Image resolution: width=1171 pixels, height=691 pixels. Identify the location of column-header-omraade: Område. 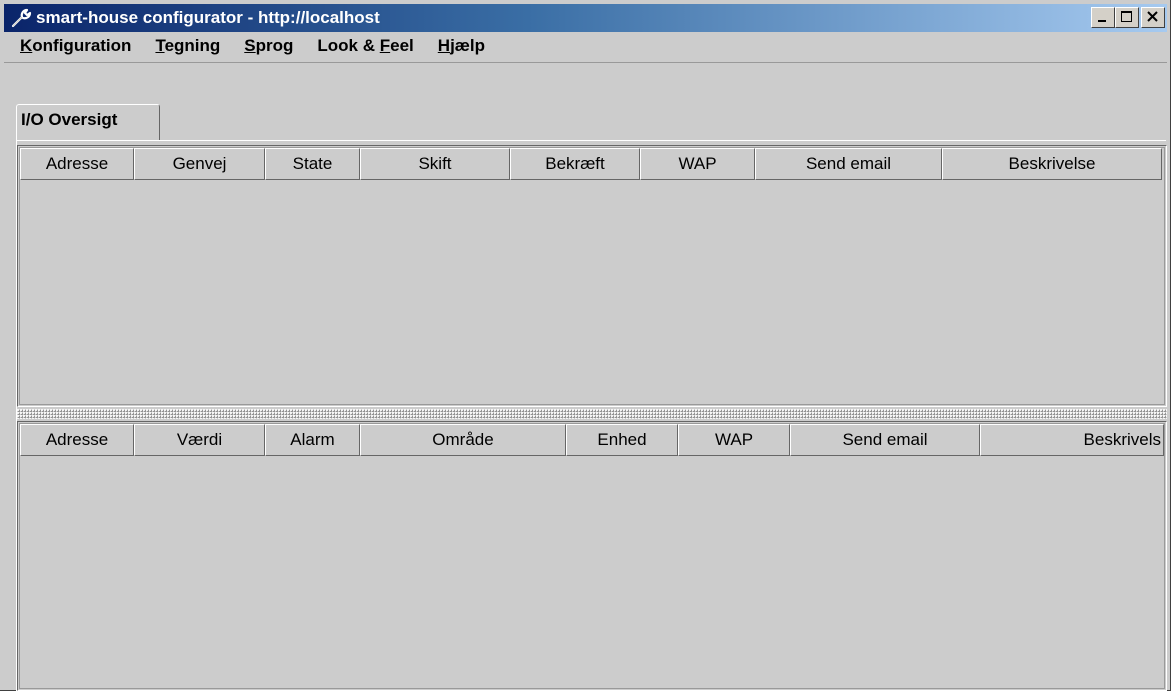
(463, 440).